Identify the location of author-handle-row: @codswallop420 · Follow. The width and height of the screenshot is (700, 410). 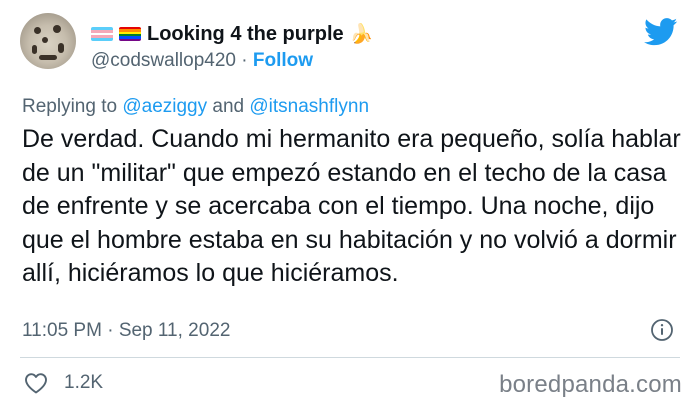
(202, 61).